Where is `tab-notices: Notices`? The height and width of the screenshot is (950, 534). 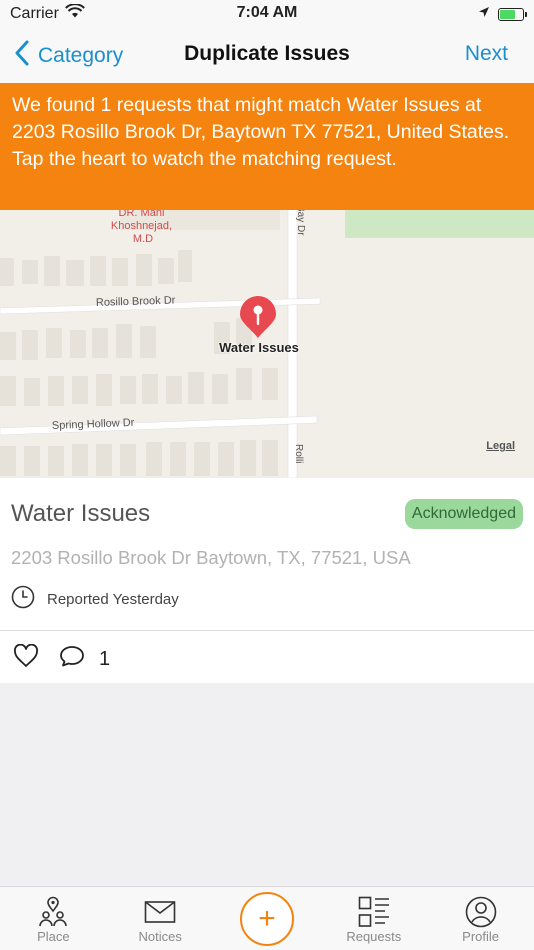
tab-notices: Notices is located at coordinates (160, 918).